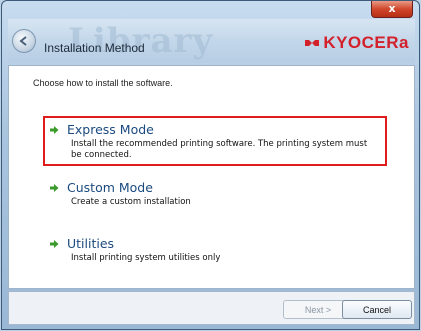 The image size is (421, 331). I want to click on kyocera-logo-mark-icon, so click(312, 43).